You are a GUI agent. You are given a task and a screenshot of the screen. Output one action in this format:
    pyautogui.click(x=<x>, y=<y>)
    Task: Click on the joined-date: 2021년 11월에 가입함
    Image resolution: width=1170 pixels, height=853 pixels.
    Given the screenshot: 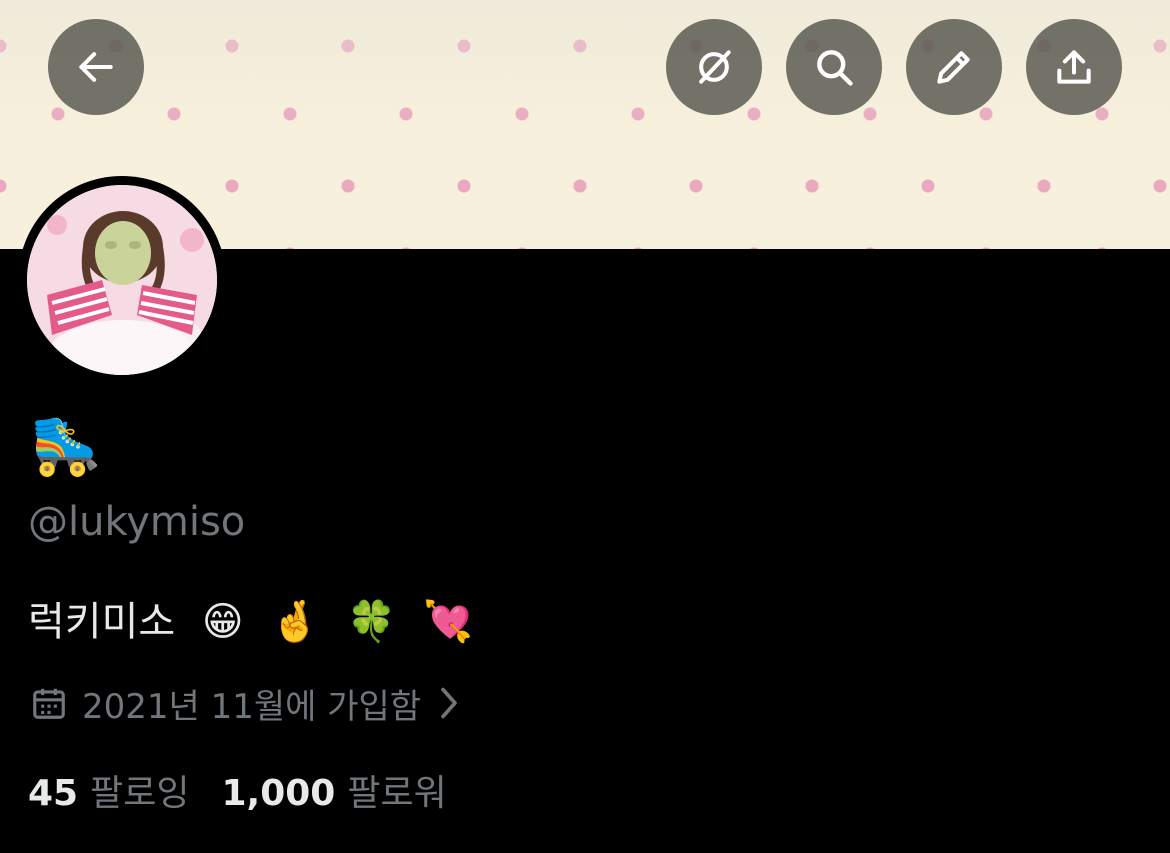 What is the action you would take?
    pyautogui.click(x=246, y=703)
    